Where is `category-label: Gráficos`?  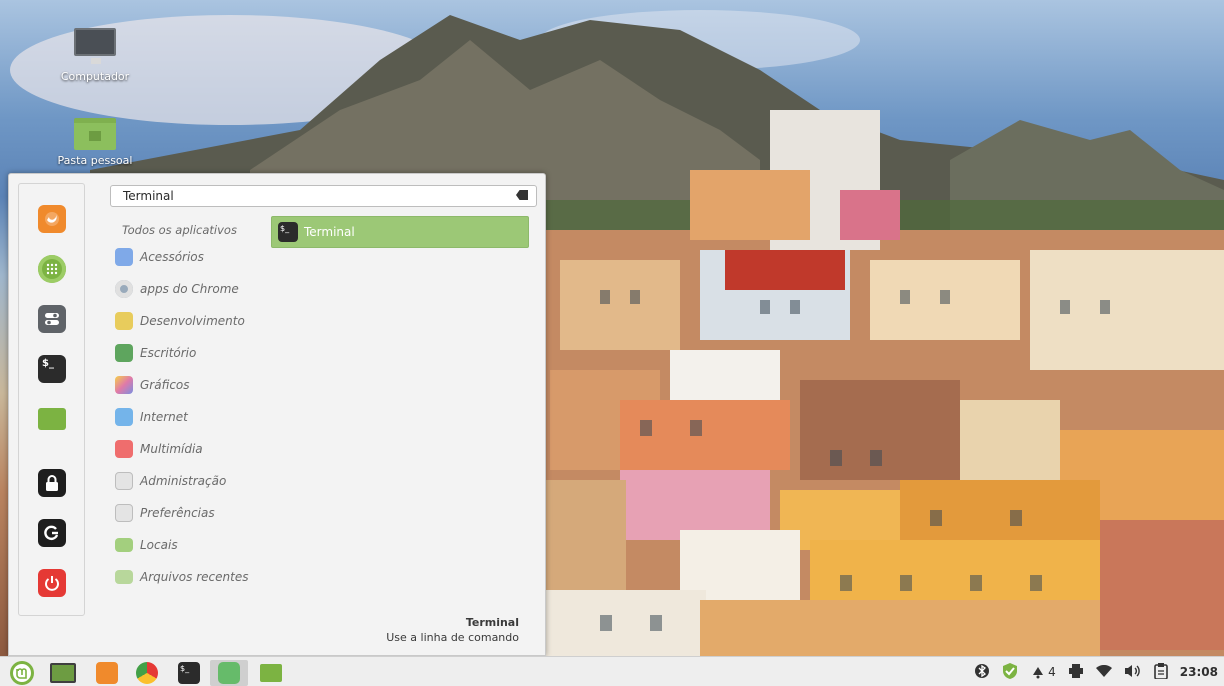 category-label: Gráficos is located at coordinates (165, 385).